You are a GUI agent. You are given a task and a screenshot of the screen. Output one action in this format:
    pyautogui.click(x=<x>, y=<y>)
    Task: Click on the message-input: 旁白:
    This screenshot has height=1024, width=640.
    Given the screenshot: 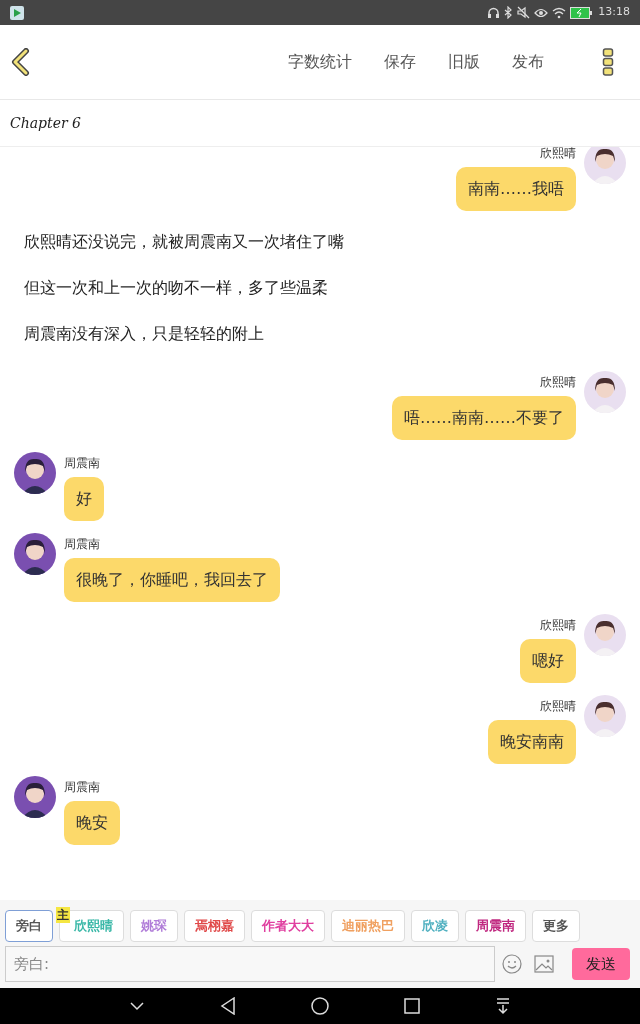 What is the action you would take?
    pyautogui.click(x=250, y=964)
    